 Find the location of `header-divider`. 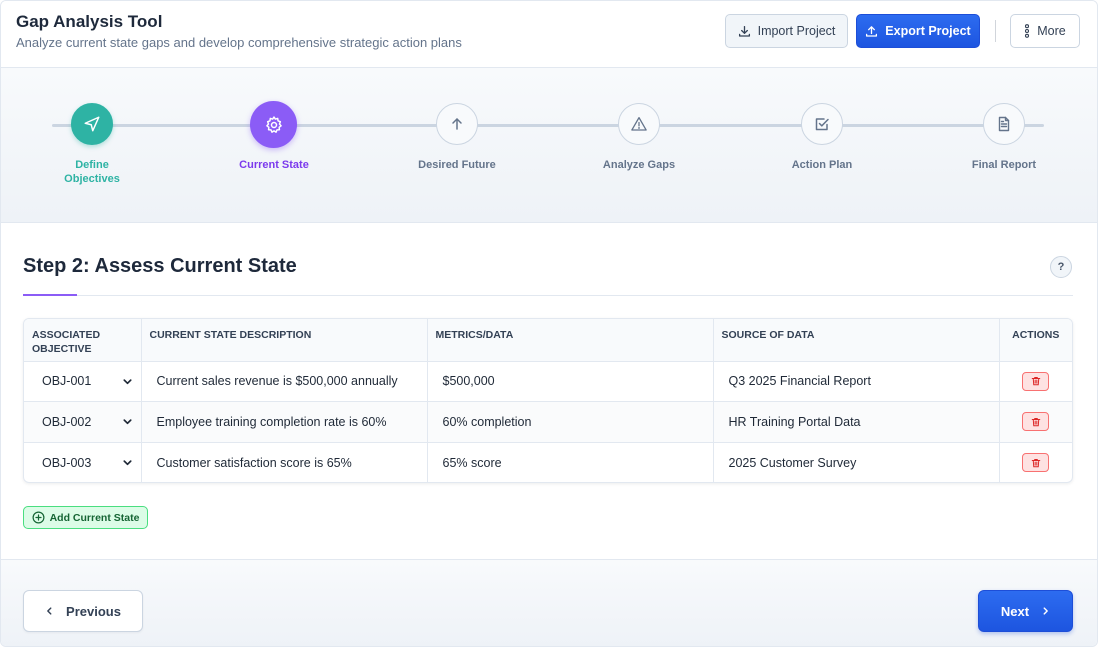

header-divider is located at coordinates (995, 31).